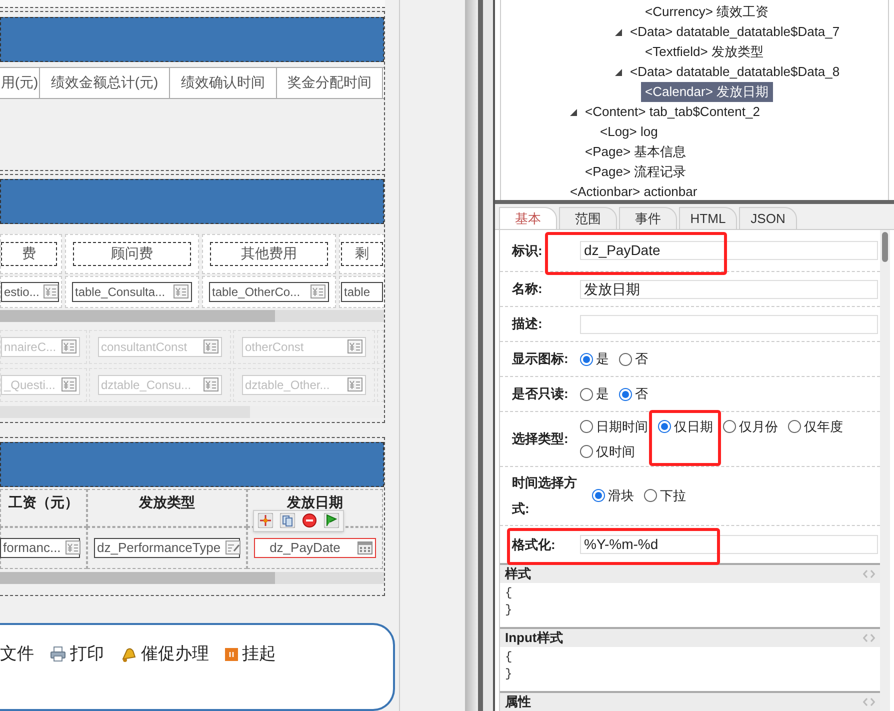  What do you see at coordinates (380, 385) in the screenshot?
I see `table-cell` at bounding box center [380, 385].